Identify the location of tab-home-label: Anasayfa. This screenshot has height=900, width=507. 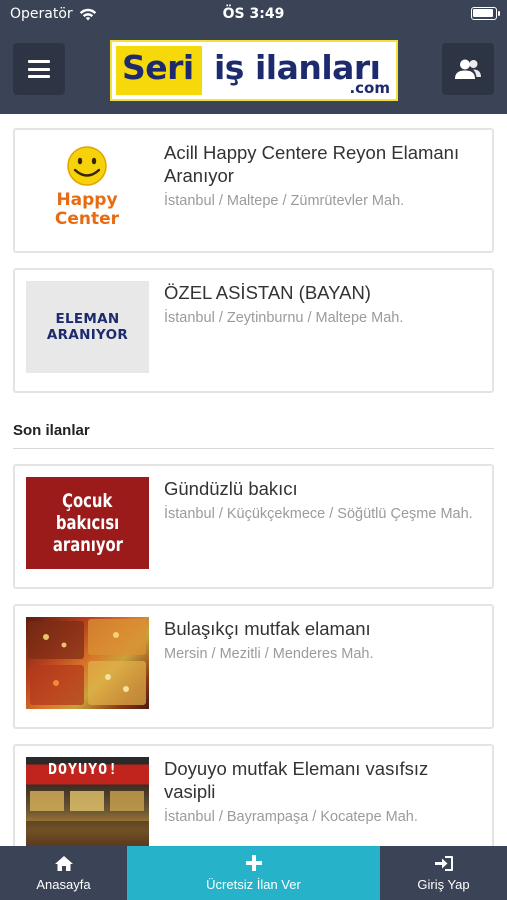
(63, 884).